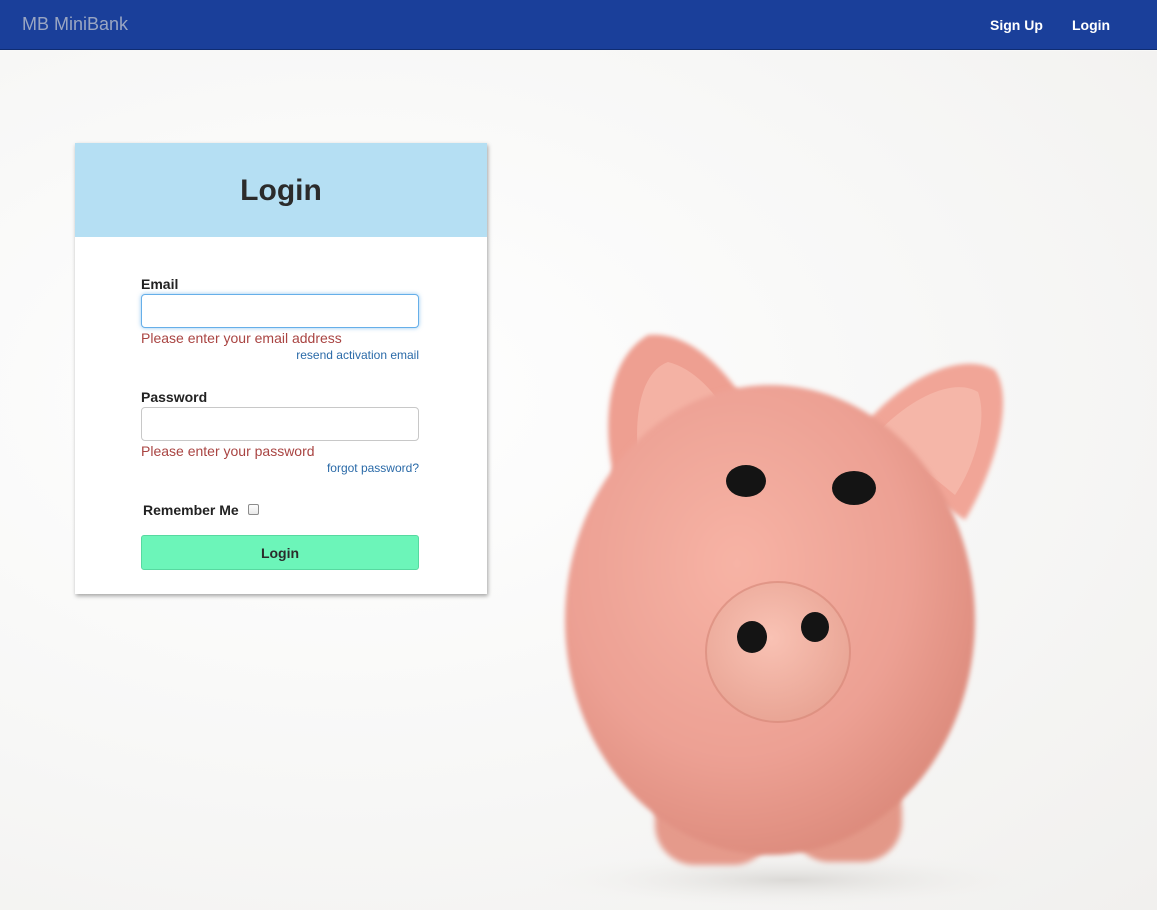 The width and height of the screenshot is (1157, 910). Describe the element at coordinates (241, 338) in the screenshot. I see `email-error-message: Please enter your email address` at that location.